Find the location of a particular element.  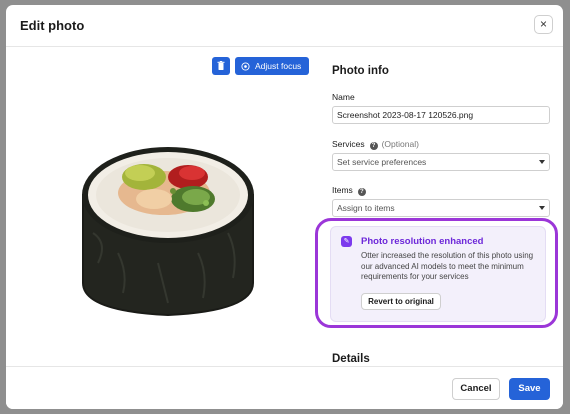

services-label: Services? (Optional) is located at coordinates (375, 144).